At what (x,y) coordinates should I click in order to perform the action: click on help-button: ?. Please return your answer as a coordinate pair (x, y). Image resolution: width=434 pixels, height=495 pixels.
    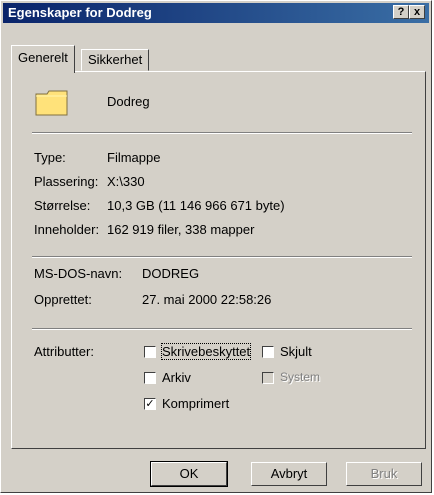
    Looking at the image, I should click on (401, 12).